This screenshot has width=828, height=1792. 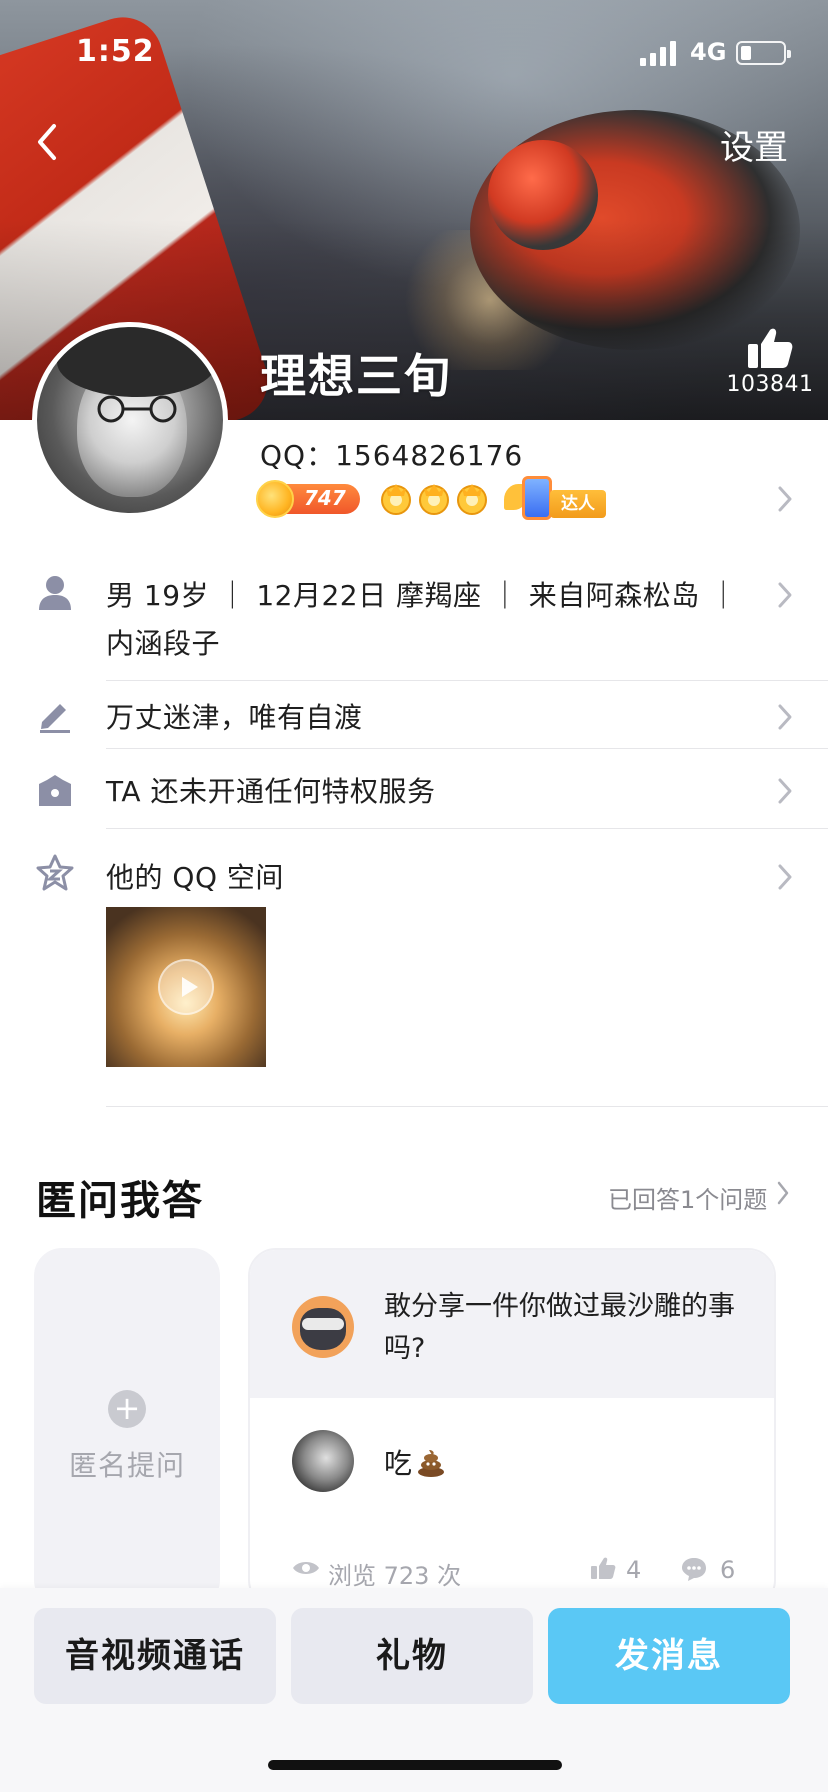 What do you see at coordinates (195, 877) in the screenshot?
I see `qzone-label: 他的 QQ 空间` at bounding box center [195, 877].